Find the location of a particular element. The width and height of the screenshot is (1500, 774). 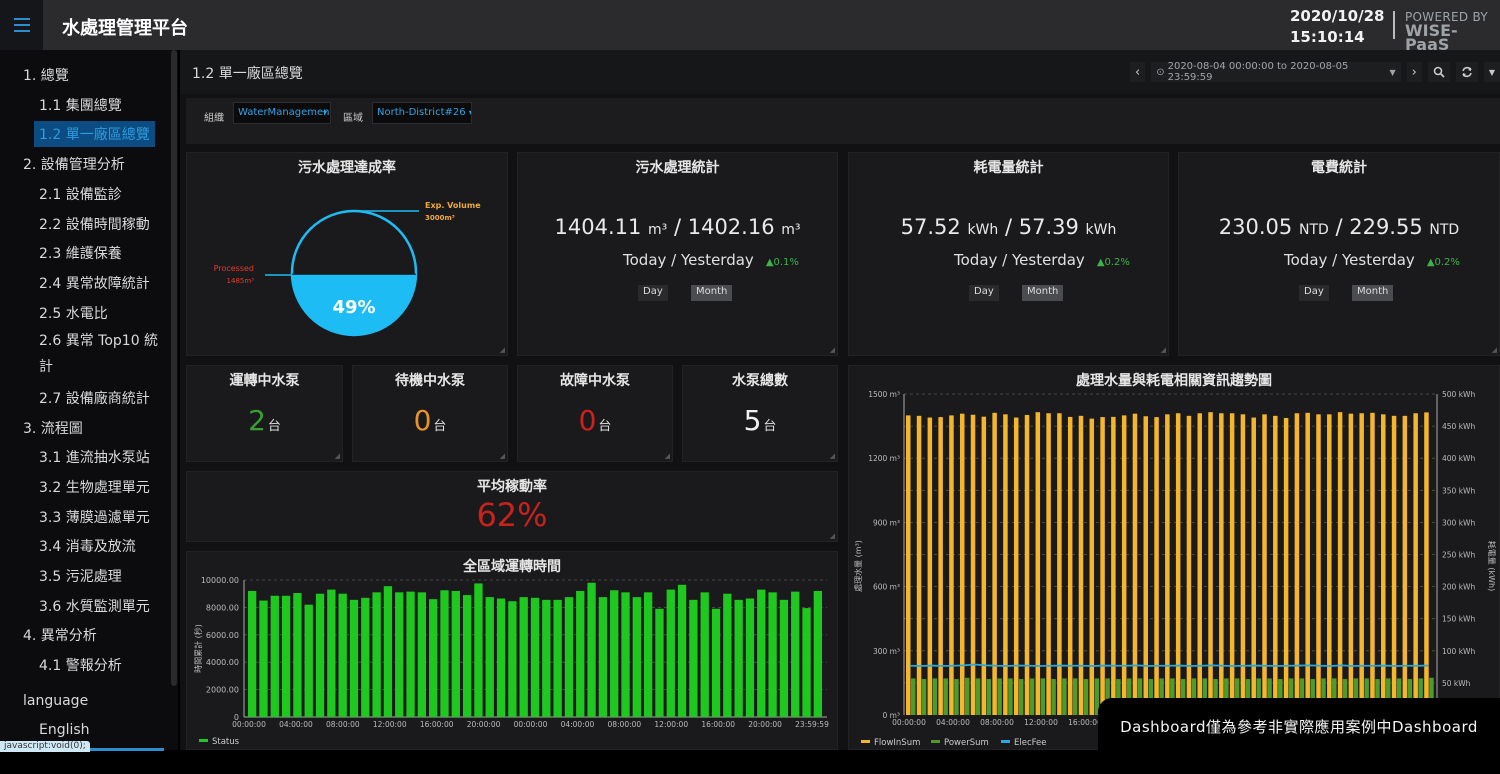

legend-swatch is located at coordinates (1005, 741).